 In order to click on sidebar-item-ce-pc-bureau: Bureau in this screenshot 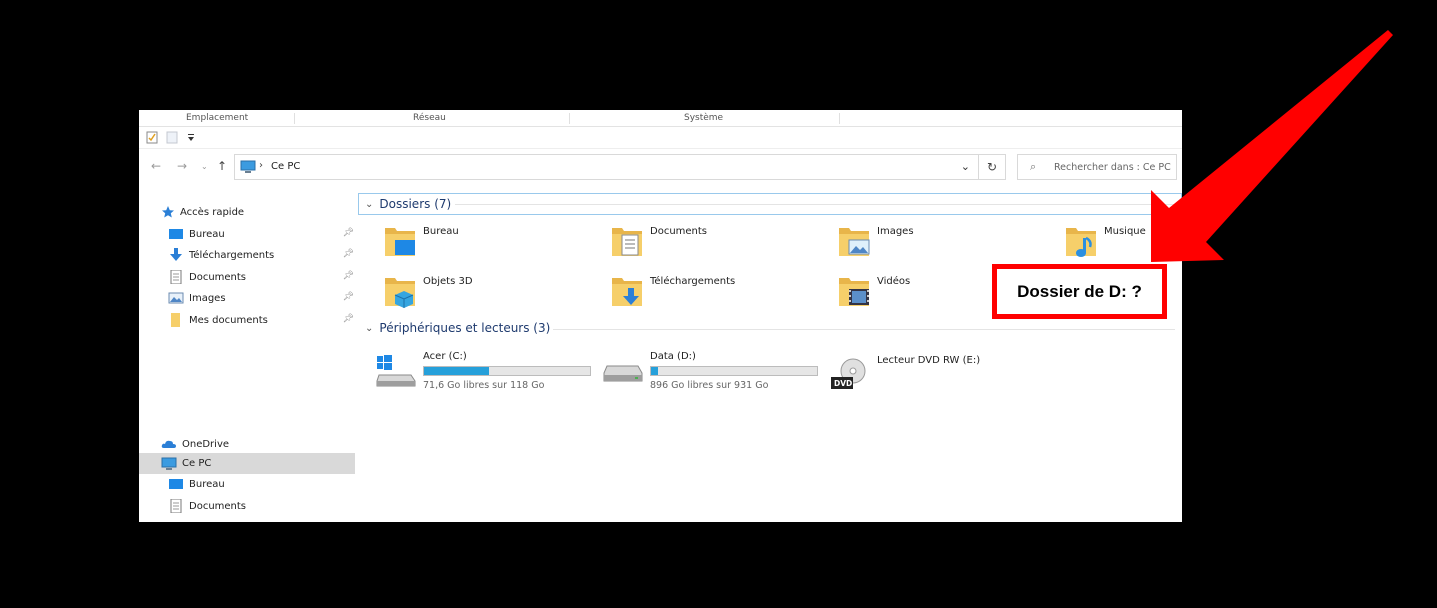, I will do `click(261, 484)`.